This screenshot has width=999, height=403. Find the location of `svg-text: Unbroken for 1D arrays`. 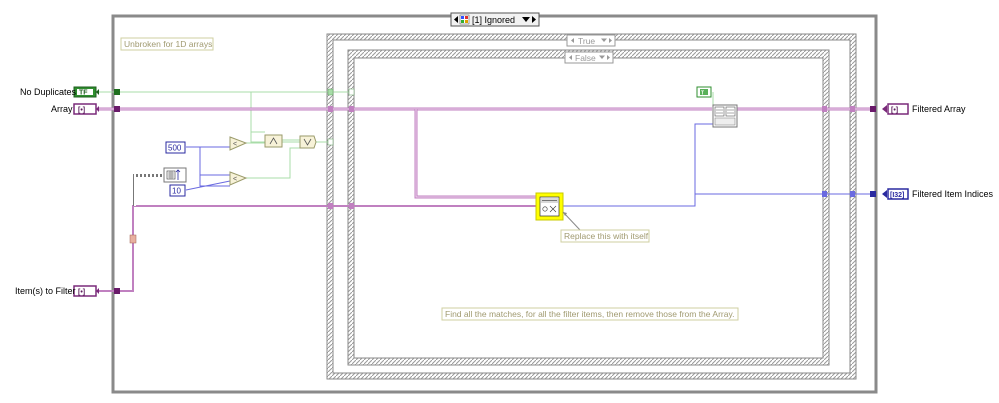

svg-text: Unbroken for 1D arrays is located at coordinates (168, 44).